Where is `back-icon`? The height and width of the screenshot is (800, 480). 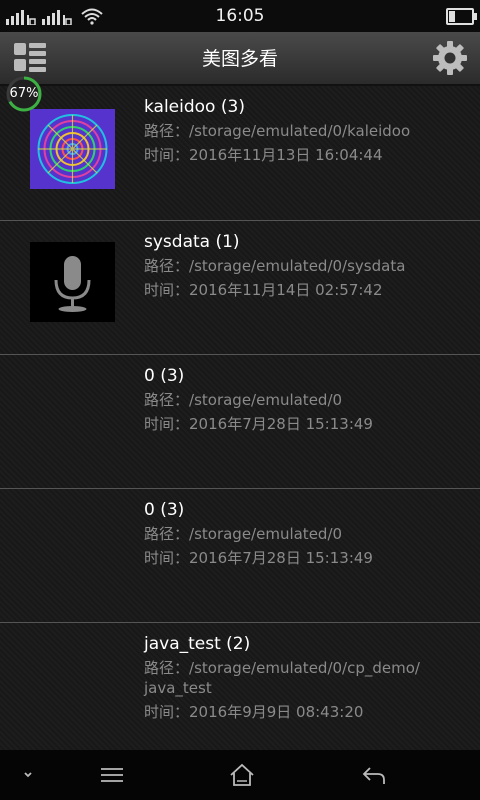
back-icon is located at coordinates (374, 775).